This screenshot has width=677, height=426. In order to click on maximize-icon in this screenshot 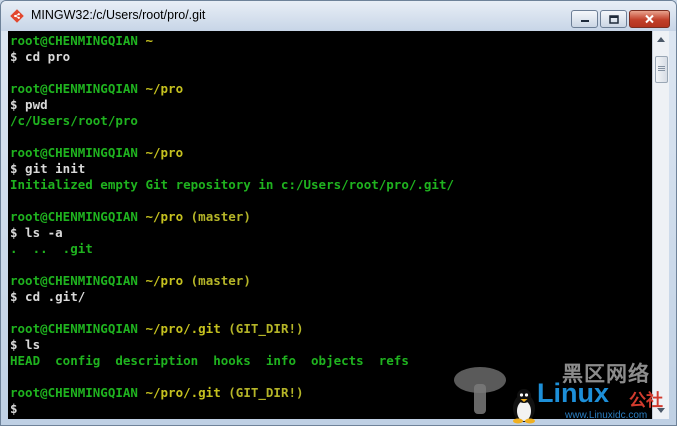, I will do `click(613, 19)`.